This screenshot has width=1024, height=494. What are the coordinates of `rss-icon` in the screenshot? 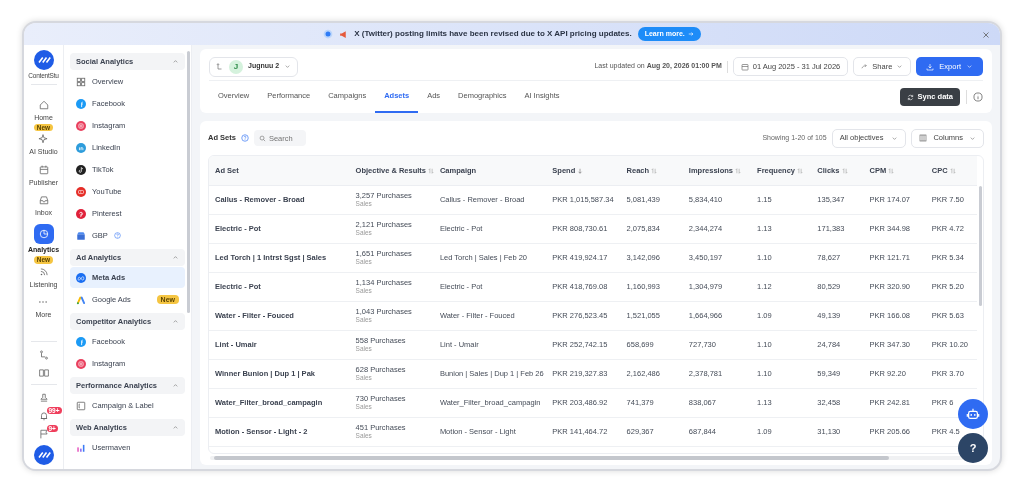 It's located at (43, 271).